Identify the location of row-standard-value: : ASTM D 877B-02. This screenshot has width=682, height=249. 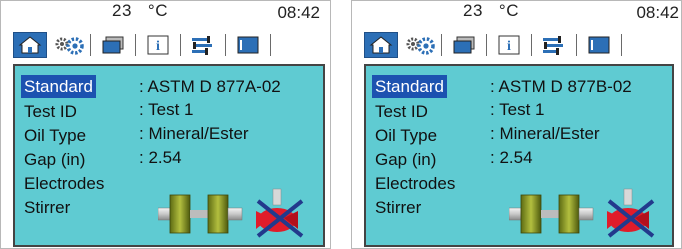
(561, 86).